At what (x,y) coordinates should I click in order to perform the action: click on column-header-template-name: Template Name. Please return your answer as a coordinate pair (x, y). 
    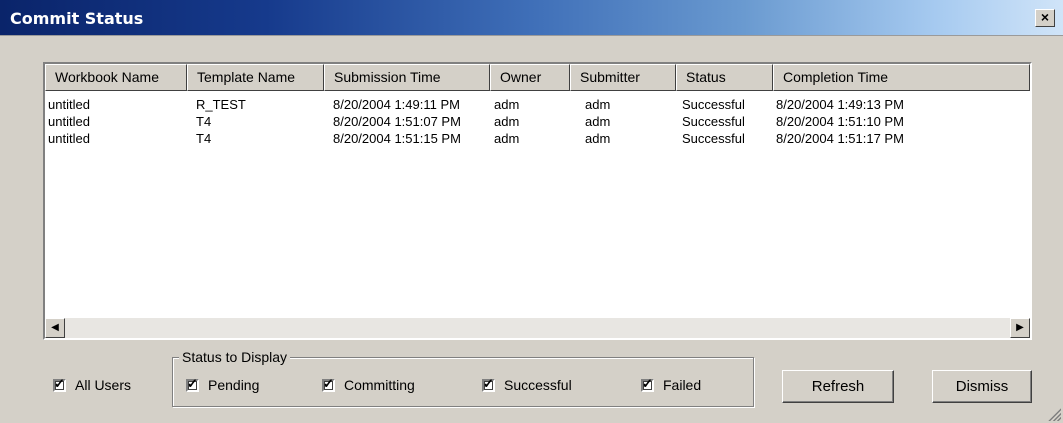
    Looking at the image, I should click on (255, 77).